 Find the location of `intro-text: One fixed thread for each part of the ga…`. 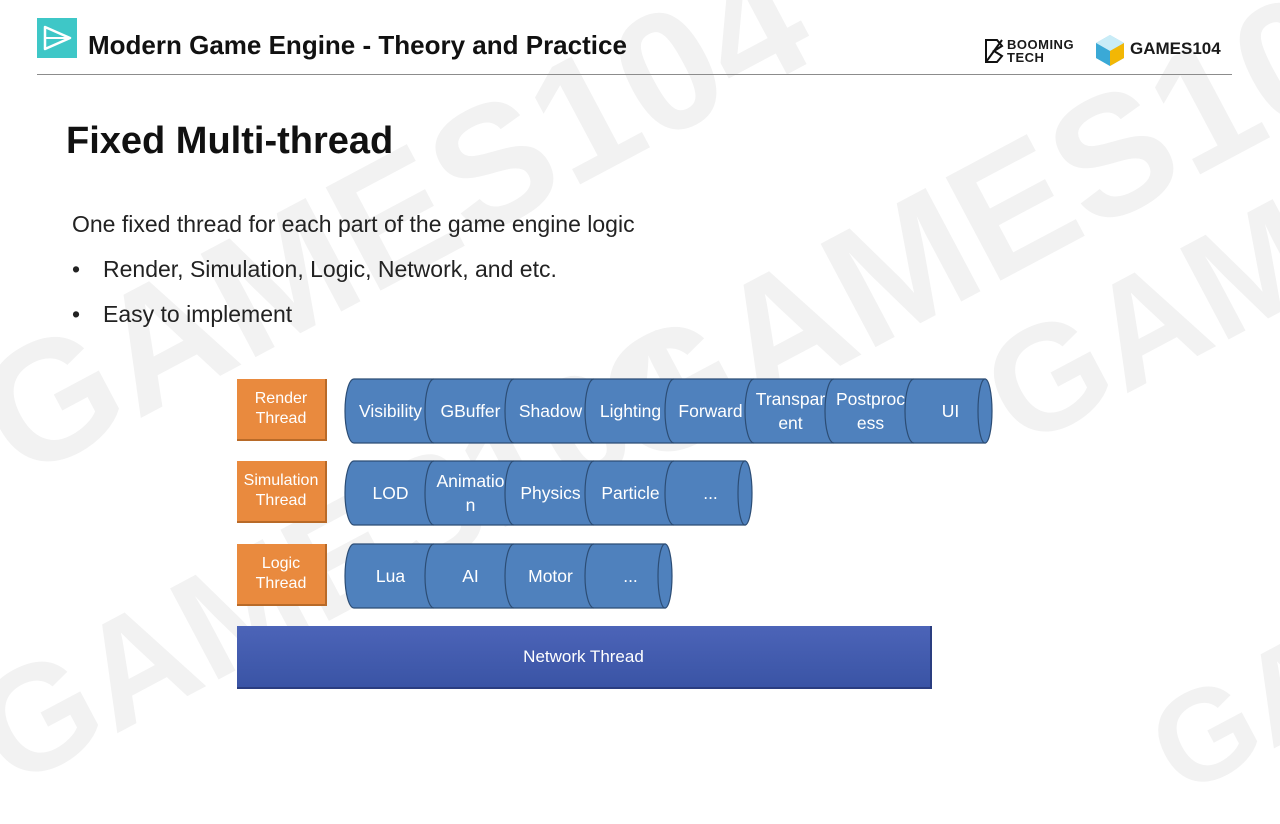

intro-text: One fixed thread for each part of the ga… is located at coordinates (353, 224).